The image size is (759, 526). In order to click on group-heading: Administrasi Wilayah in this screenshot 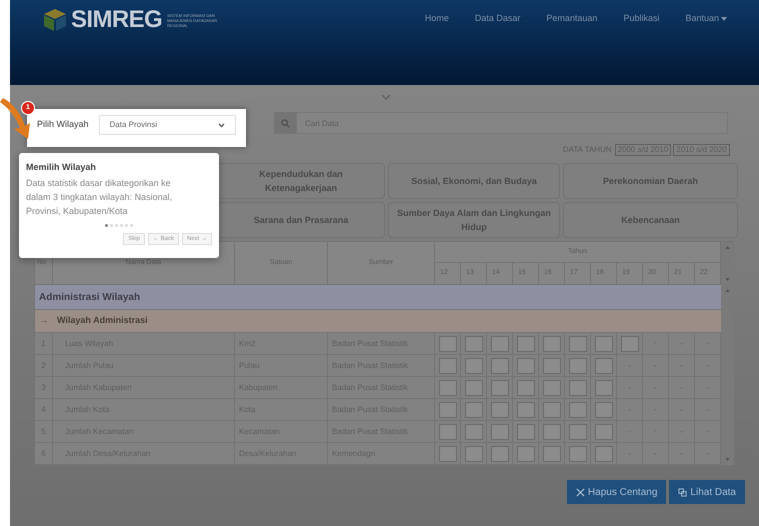, I will do `click(89, 297)`.